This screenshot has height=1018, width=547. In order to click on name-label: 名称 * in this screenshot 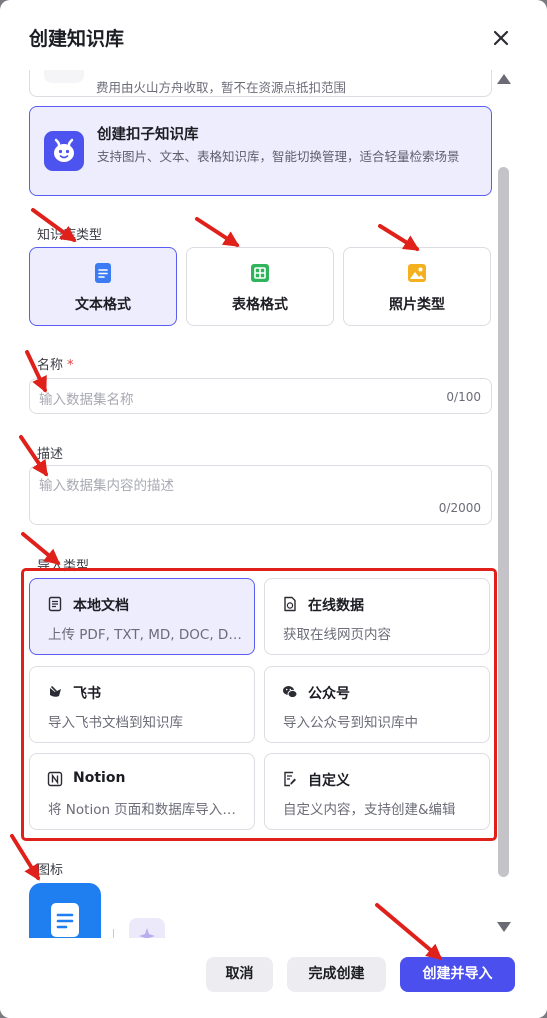, I will do `click(55, 363)`.